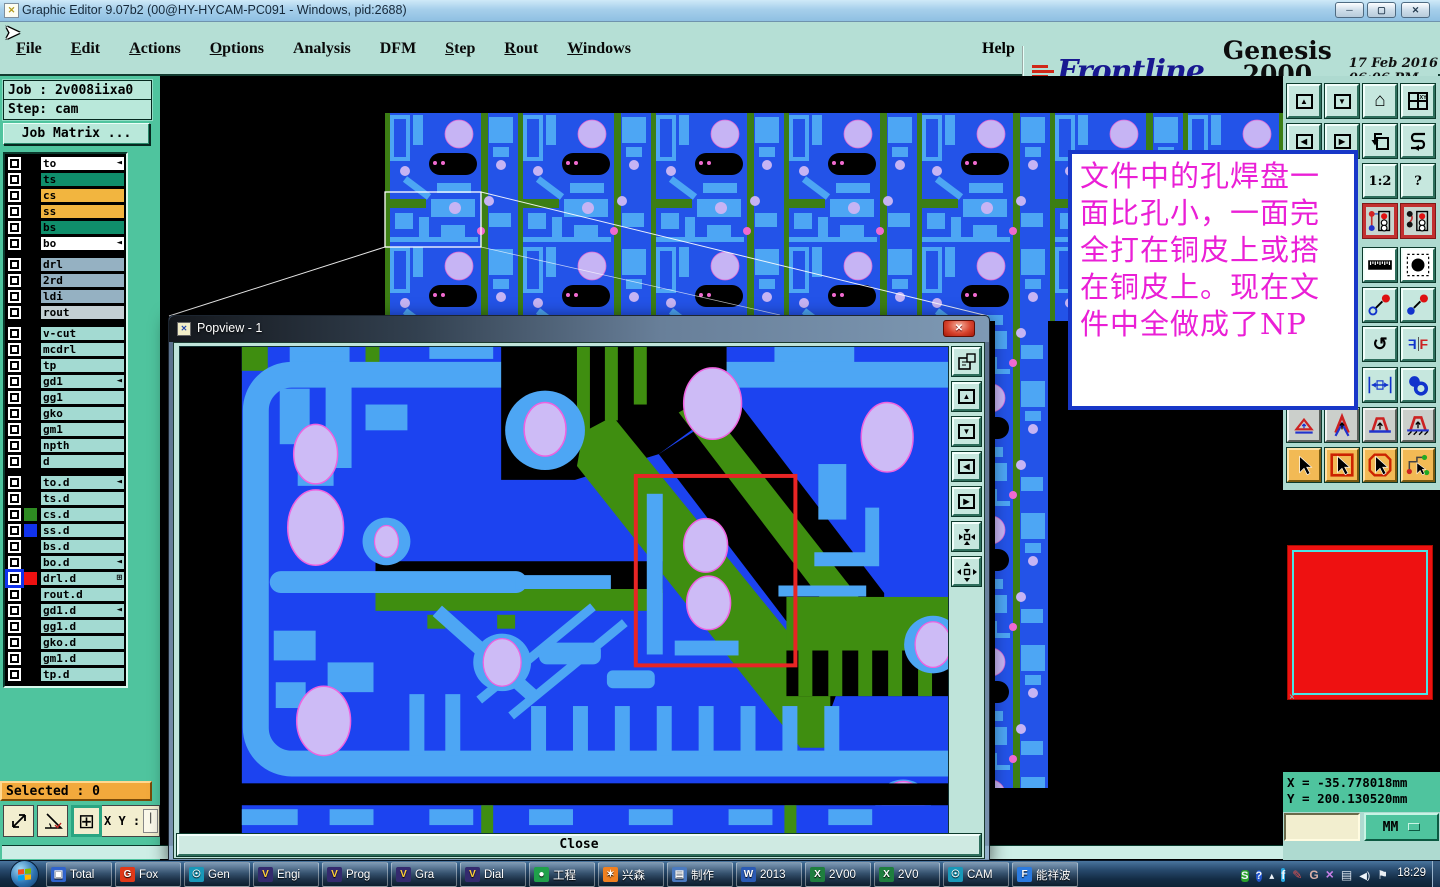 Image resolution: width=1440 pixels, height=887 pixels. What do you see at coordinates (1313, 875) in the screenshot?
I see `tray-gmark-icon: G` at bounding box center [1313, 875].